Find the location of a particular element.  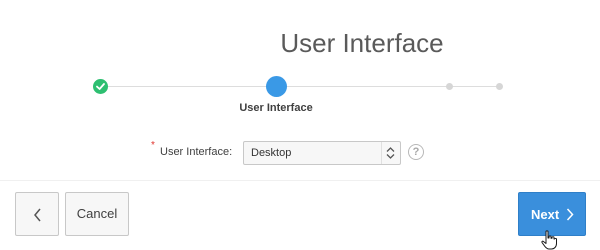

progress-tracker is located at coordinates (300, 87).